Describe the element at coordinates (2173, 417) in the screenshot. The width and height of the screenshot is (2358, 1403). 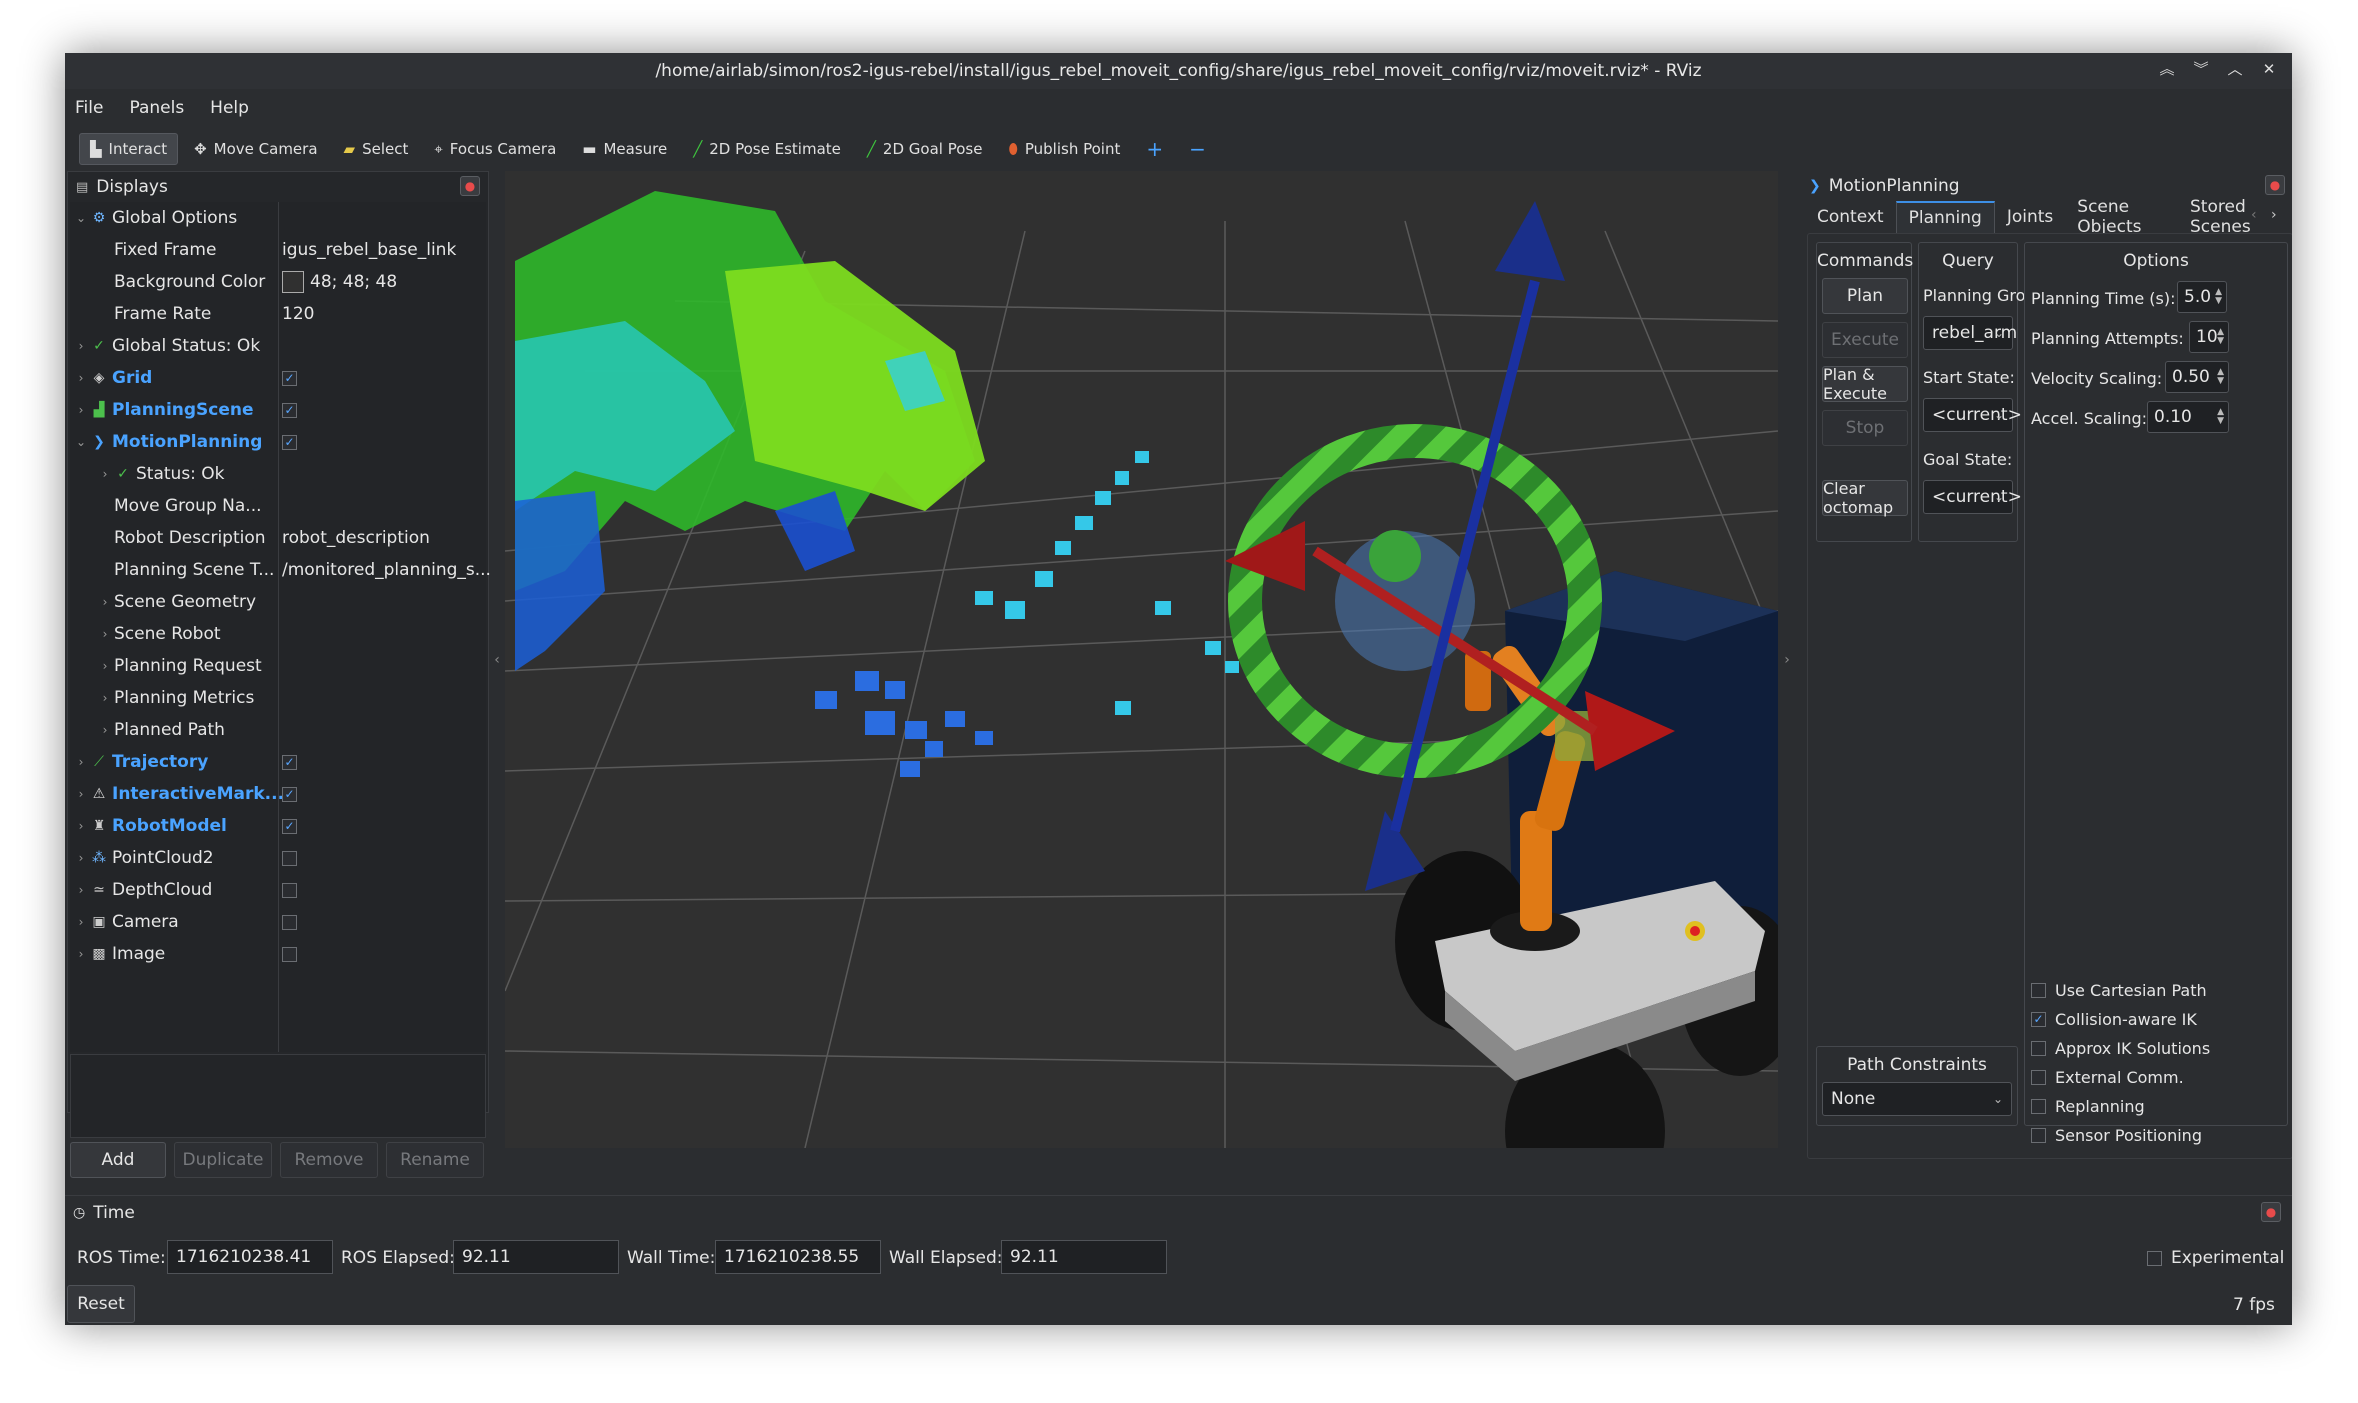
I see `accel-scaling-value: 0.10` at that location.